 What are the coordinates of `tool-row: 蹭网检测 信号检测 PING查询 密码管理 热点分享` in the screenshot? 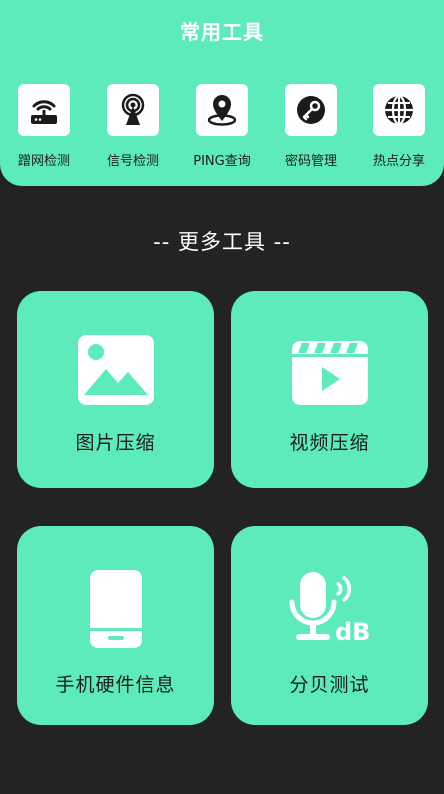 It's located at (222, 129).